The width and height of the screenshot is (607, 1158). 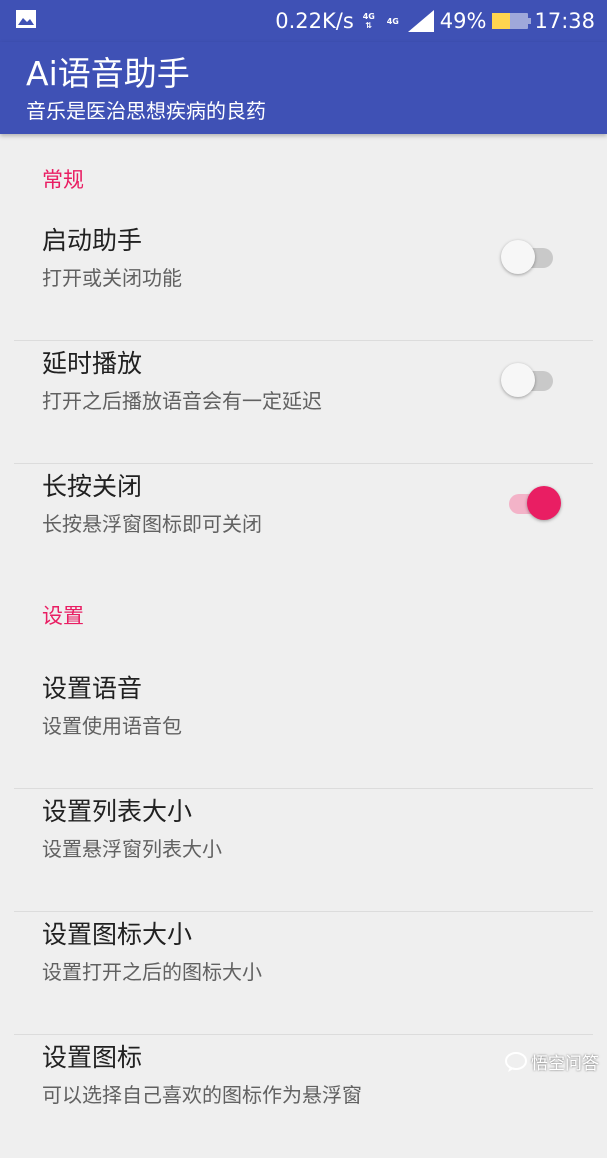 What do you see at coordinates (26, 19) in the screenshot?
I see `gallery-icon` at bounding box center [26, 19].